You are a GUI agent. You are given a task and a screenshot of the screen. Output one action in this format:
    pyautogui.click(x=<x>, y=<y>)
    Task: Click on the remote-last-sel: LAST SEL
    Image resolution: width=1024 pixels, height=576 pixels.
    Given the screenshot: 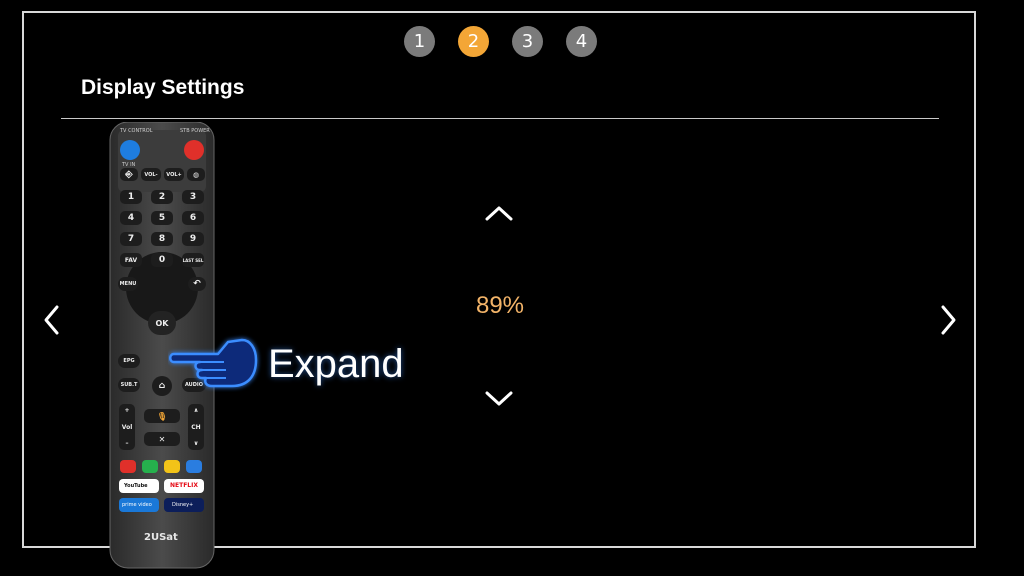 What is the action you would take?
    pyautogui.click(x=193, y=260)
    